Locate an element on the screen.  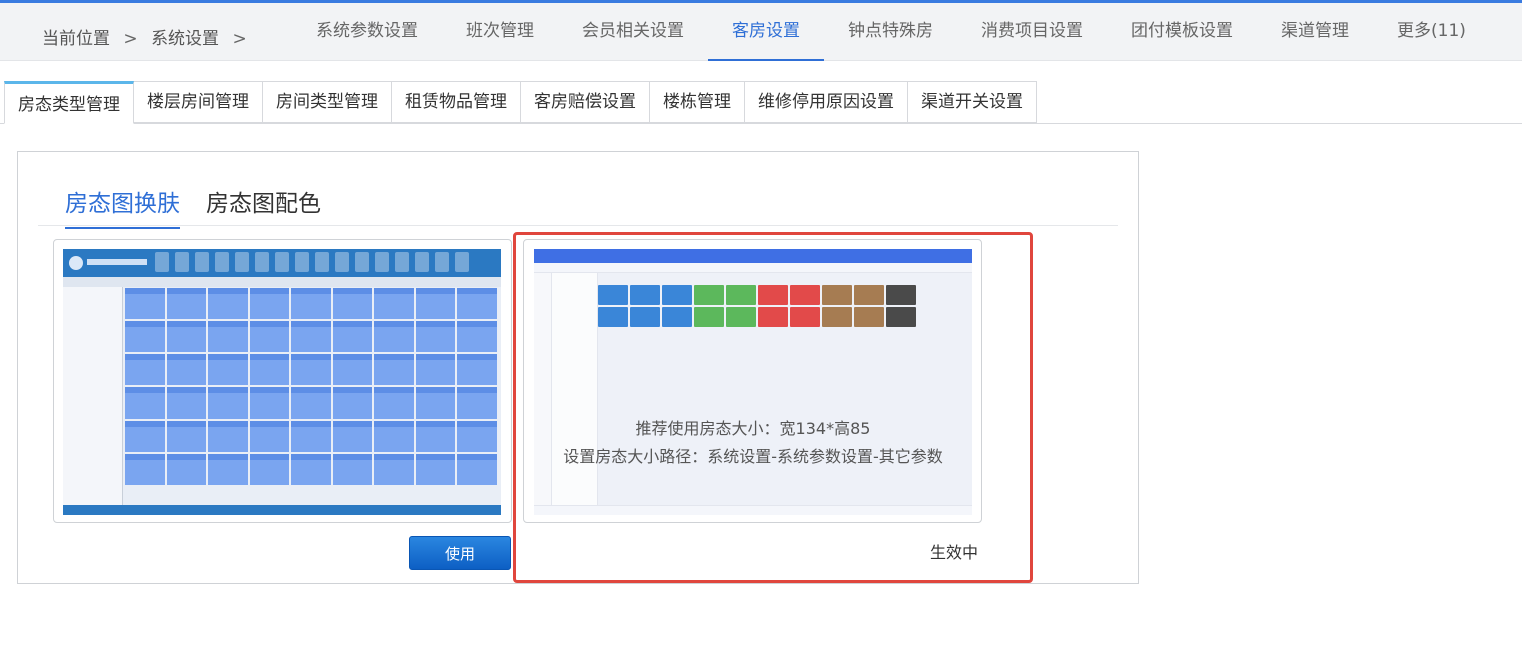
skin-card-classic is located at coordinates (282, 381).